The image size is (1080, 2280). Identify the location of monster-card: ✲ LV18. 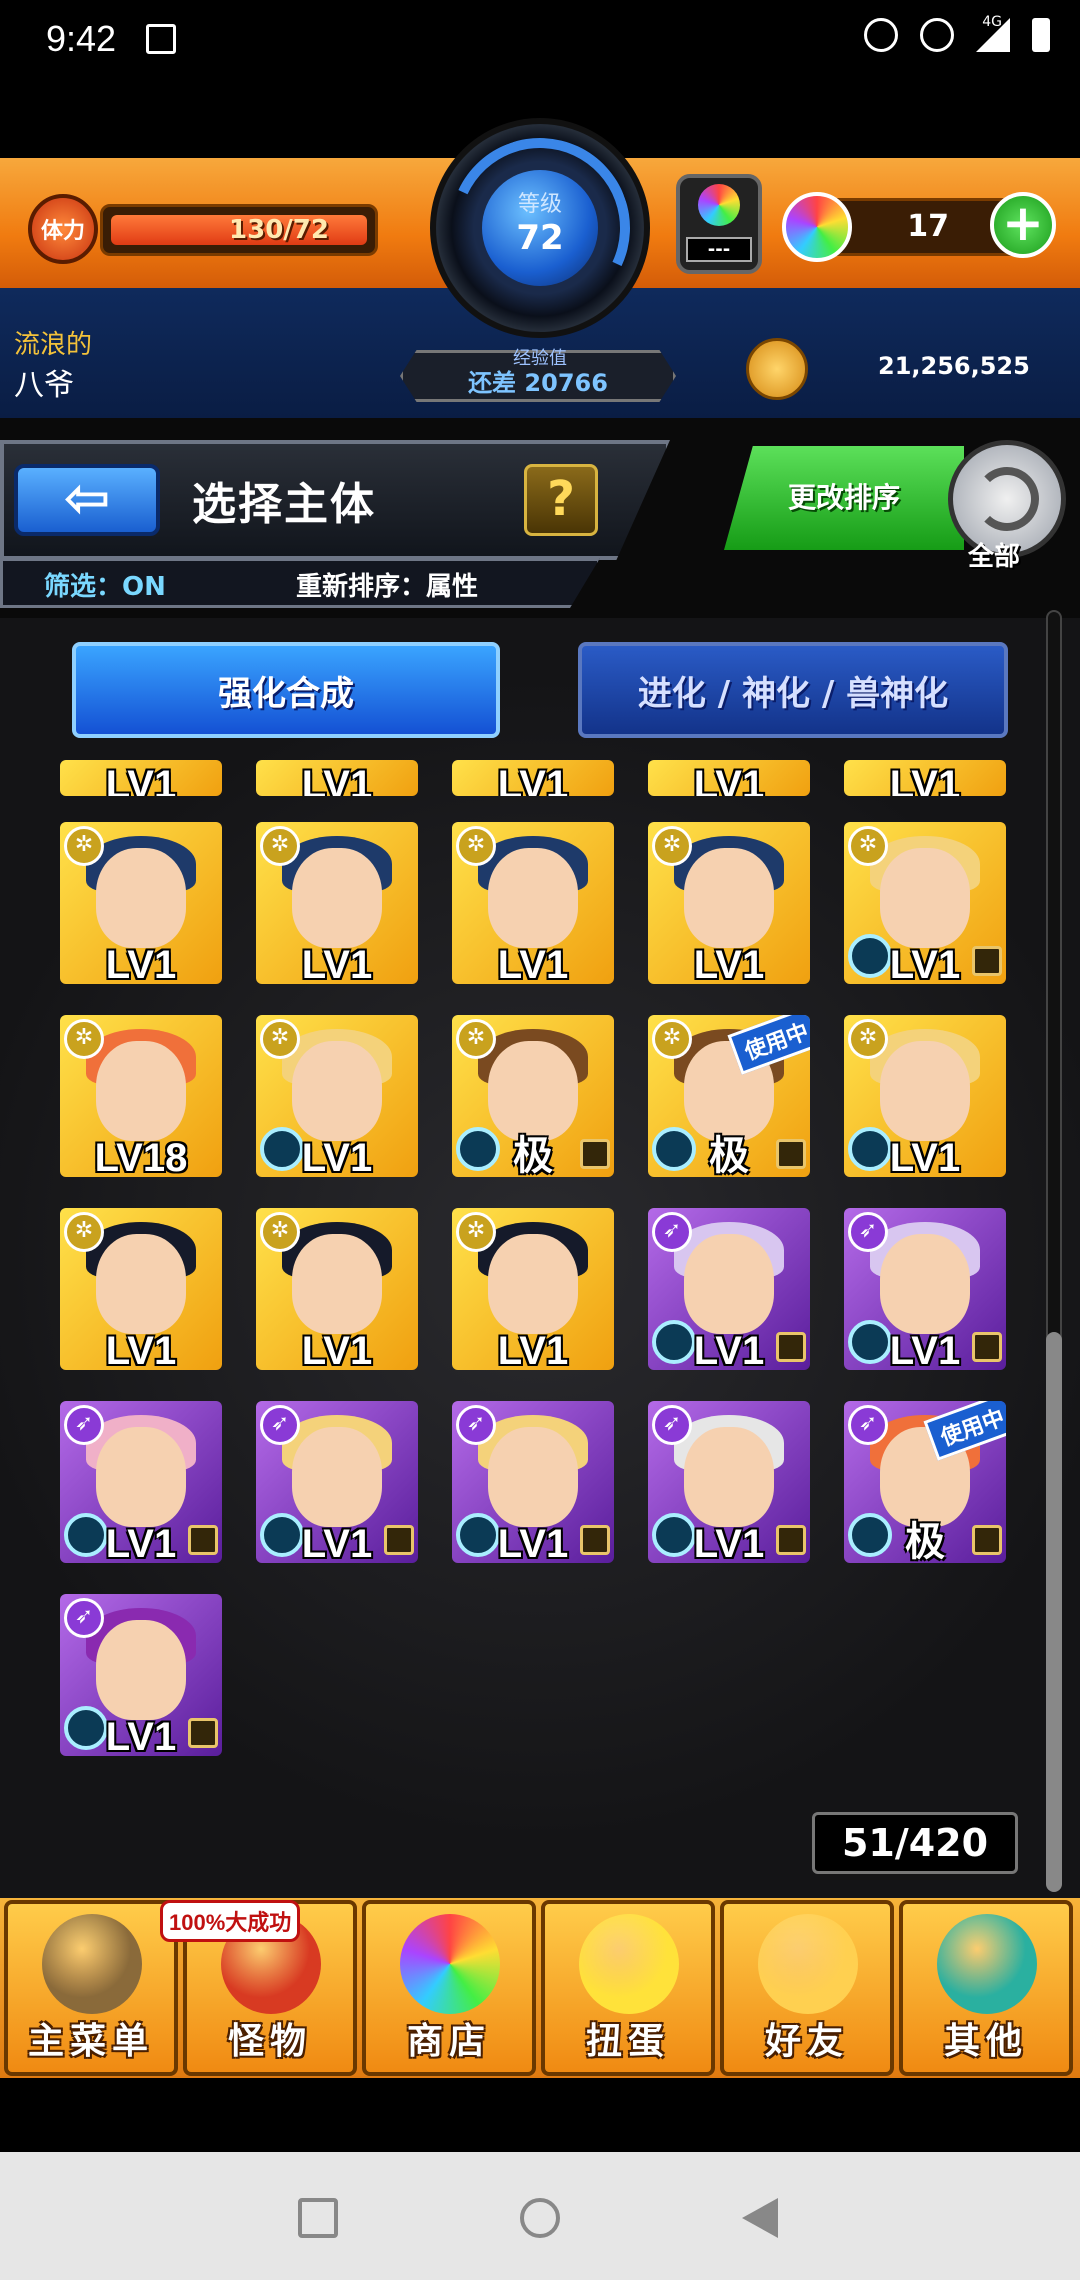
(141, 1096).